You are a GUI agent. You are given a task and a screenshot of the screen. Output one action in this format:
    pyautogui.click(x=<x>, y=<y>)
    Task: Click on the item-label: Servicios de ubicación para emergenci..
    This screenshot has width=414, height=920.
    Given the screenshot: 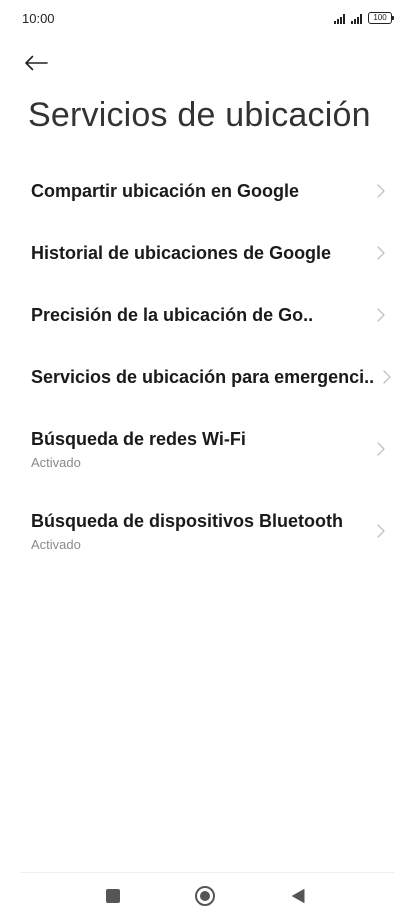 What is the action you would take?
    pyautogui.click(x=202, y=376)
    